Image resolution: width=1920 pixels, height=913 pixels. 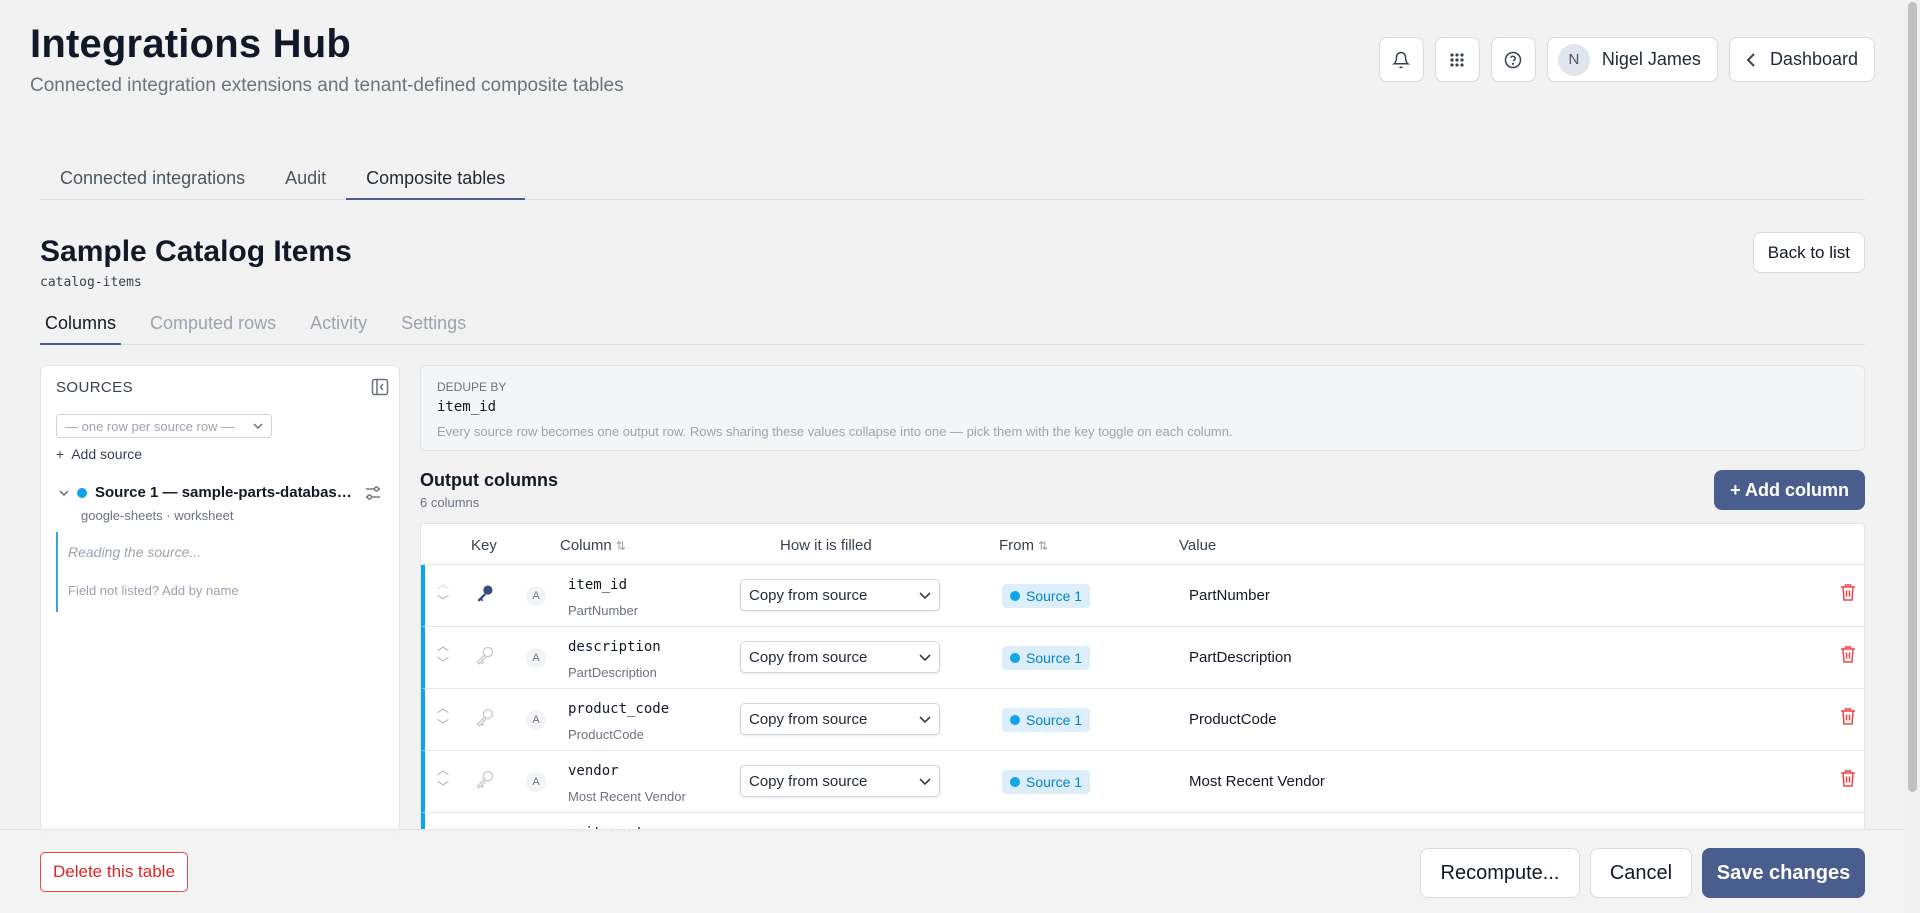 What do you see at coordinates (57, 572) in the screenshot?
I see `source-fields-bar` at bounding box center [57, 572].